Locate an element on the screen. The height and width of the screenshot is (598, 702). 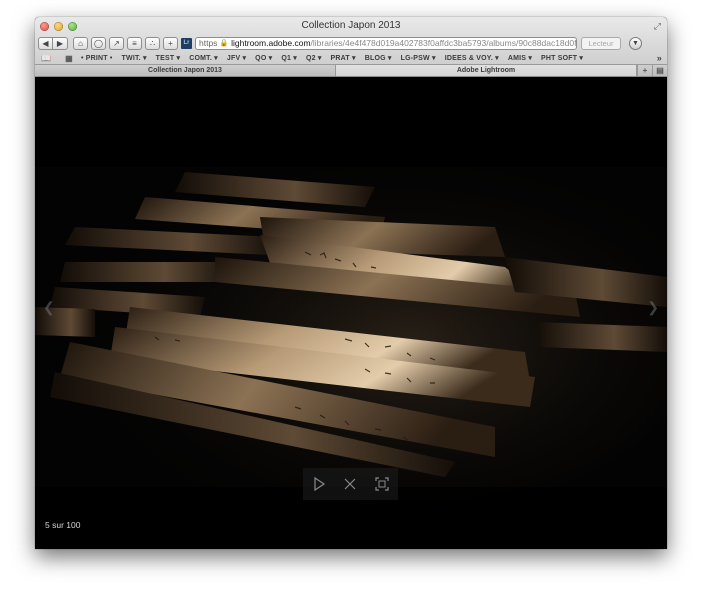
back-forward-group: ◀ ▶ is located at coordinates (53, 43).